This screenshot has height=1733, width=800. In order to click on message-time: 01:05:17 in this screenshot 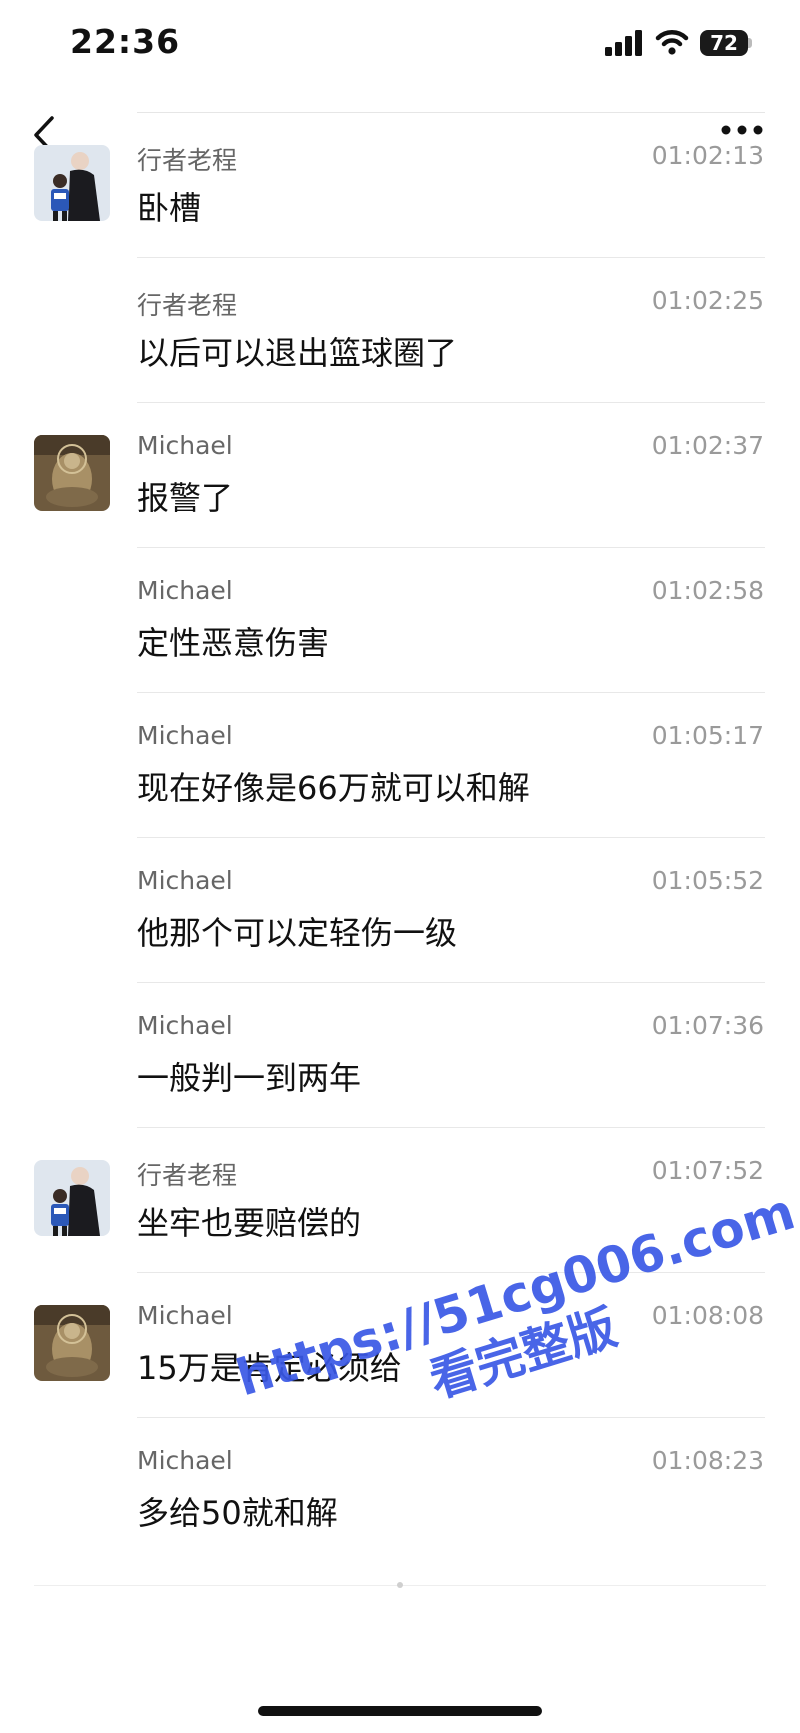, I will do `click(707, 735)`.